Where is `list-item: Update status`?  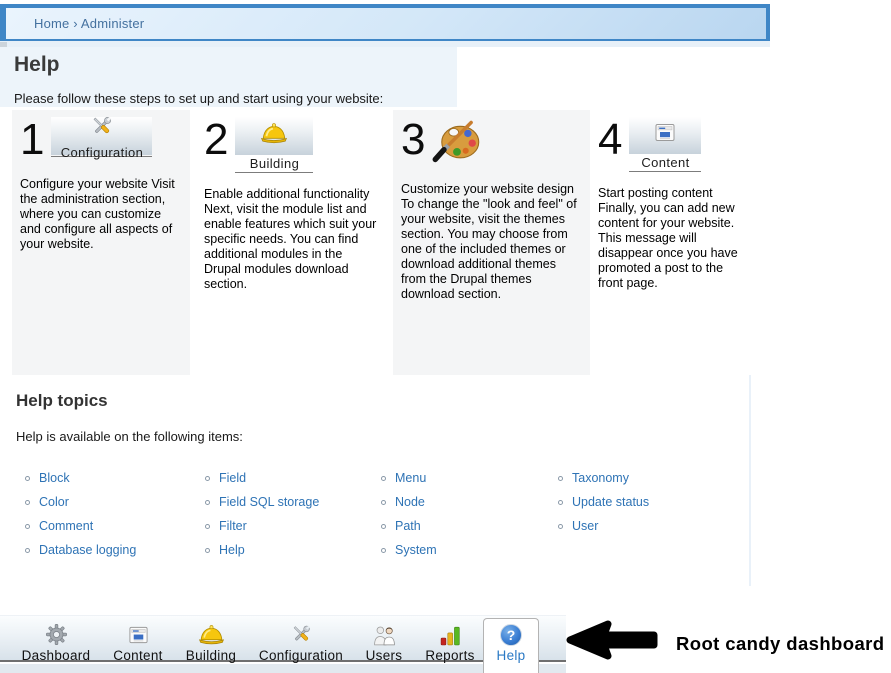
list-item: Update status is located at coordinates (603, 502).